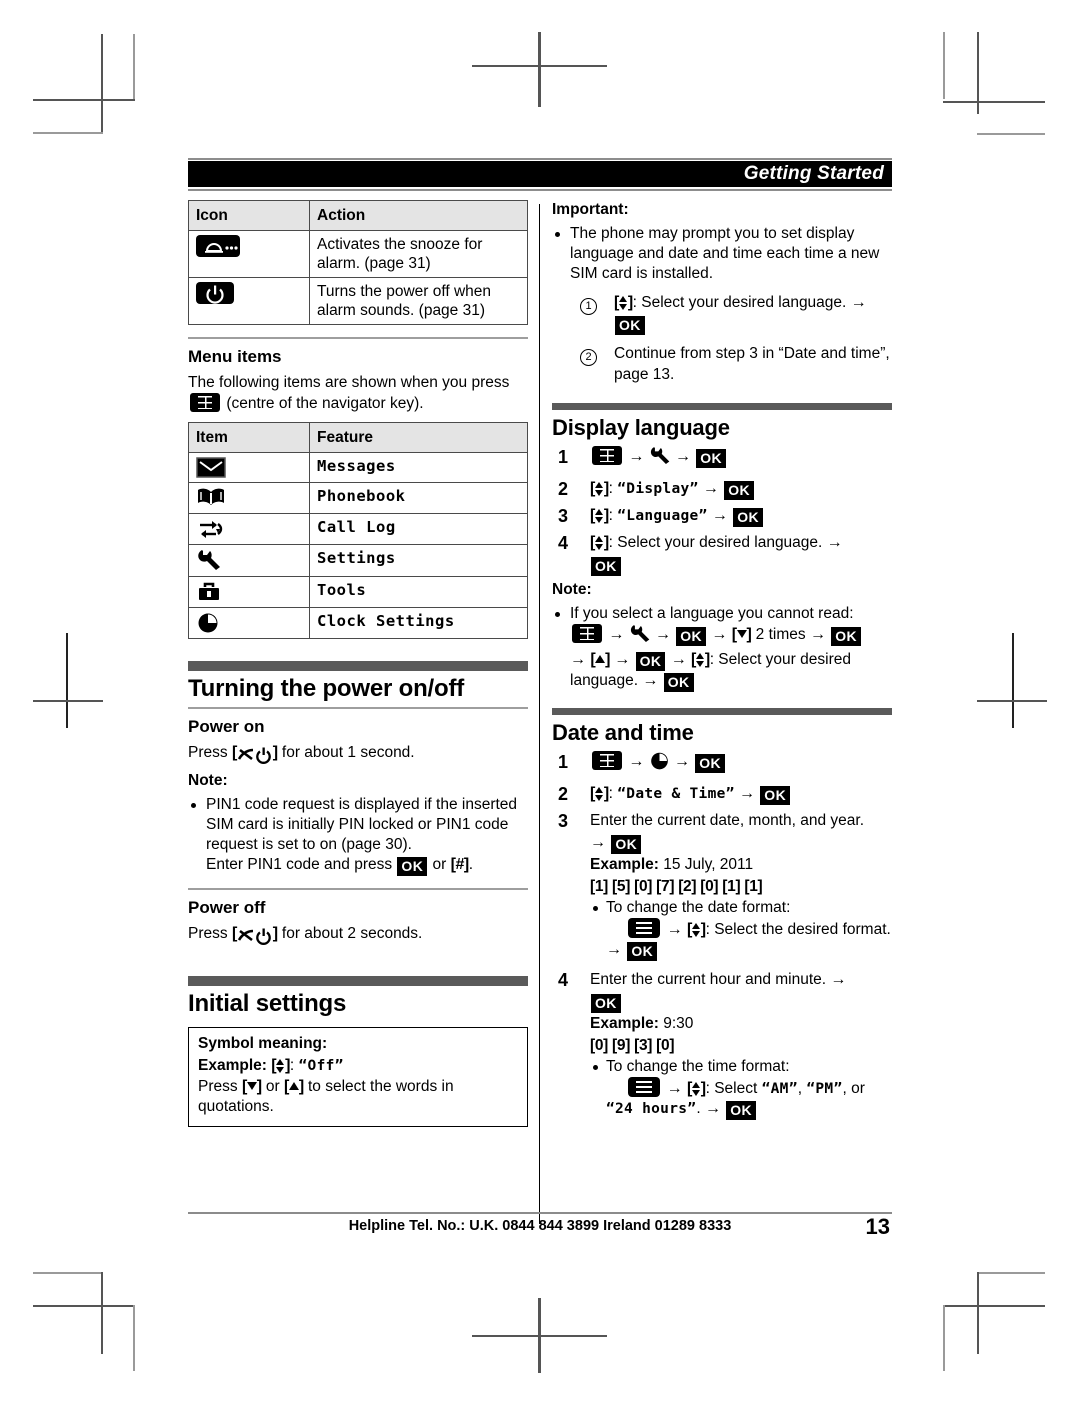 This screenshot has height=1404, width=1080. What do you see at coordinates (994, 102) in the screenshot?
I see `crop-mark-top-right-h` at bounding box center [994, 102].